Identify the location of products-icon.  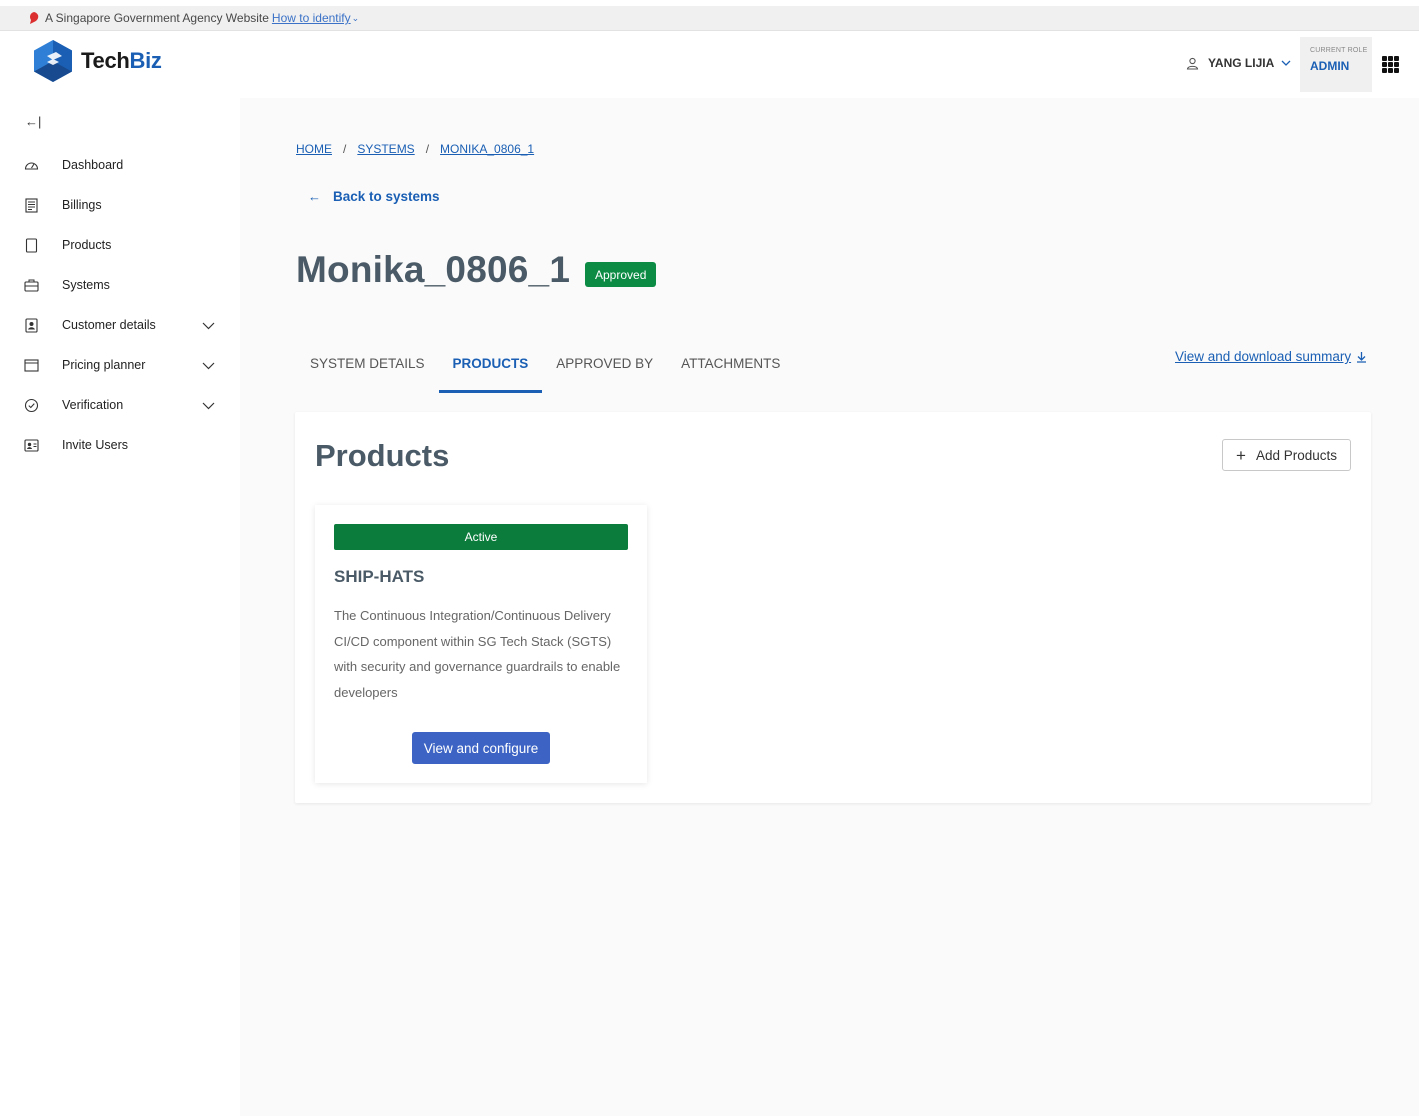
(31, 245).